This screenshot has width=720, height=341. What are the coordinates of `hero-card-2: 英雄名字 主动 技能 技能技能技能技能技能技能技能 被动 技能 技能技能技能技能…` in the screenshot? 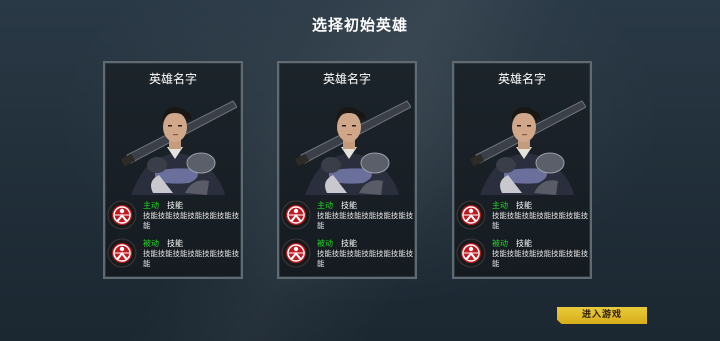 It's located at (347, 170).